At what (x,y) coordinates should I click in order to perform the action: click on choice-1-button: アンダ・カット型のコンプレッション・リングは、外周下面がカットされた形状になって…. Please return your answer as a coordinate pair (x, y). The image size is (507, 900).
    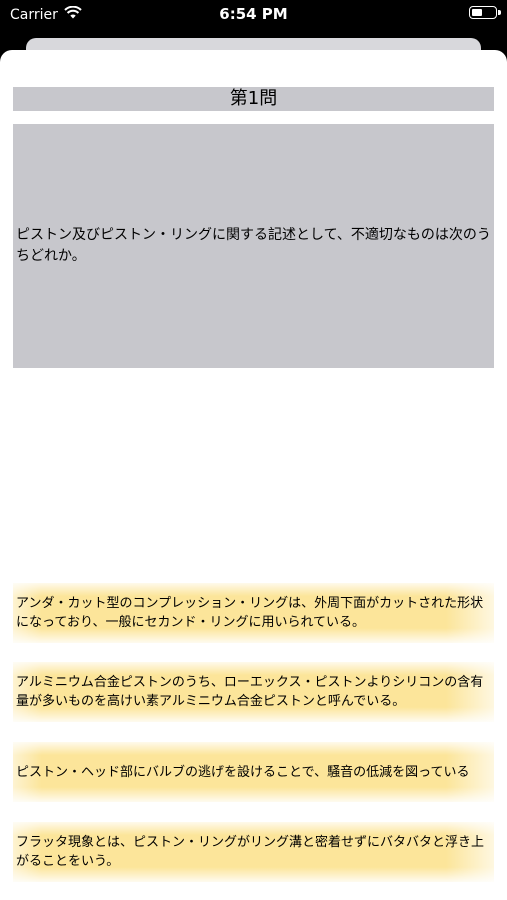
    Looking at the image, I should click on (253, 613).